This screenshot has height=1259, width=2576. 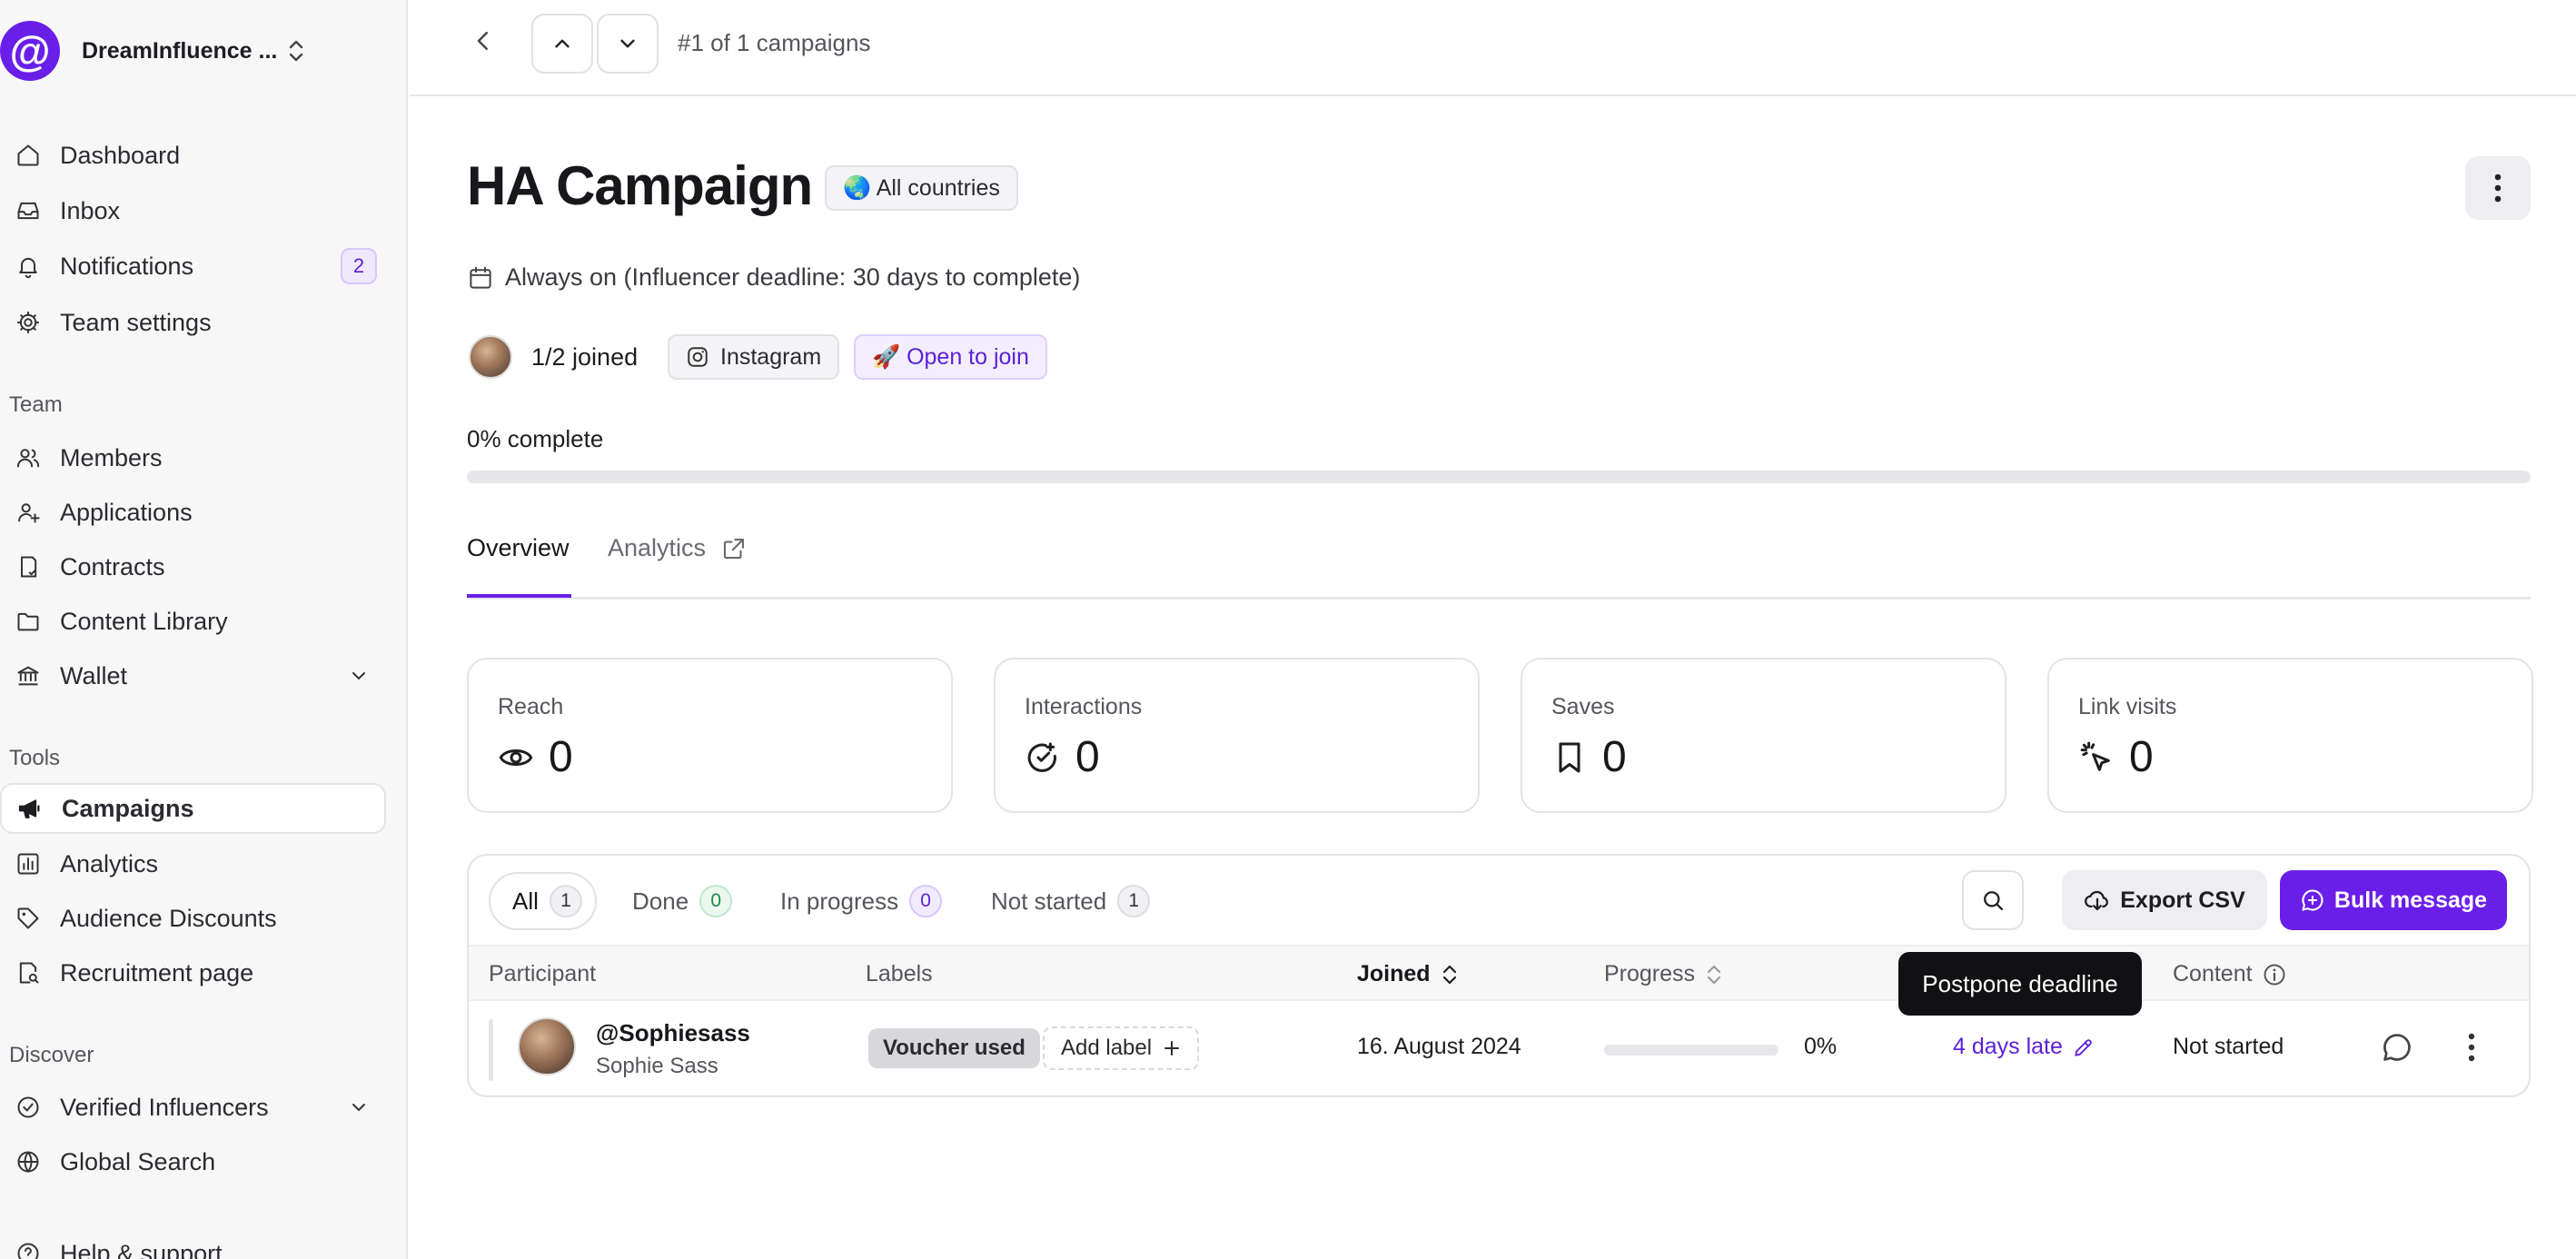 I want to click on join-status-chip: 🚀 Open to join, so click(x=950, y=357).